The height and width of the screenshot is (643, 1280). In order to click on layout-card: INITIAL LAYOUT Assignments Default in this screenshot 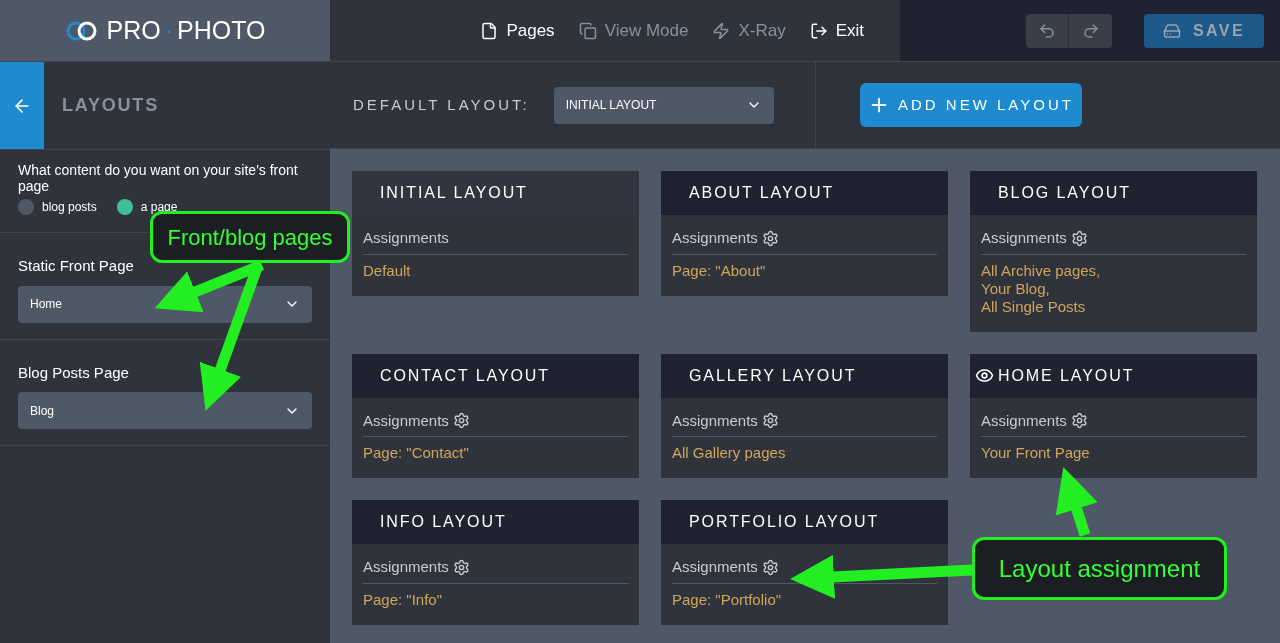, I will do `click(495, 233)`.